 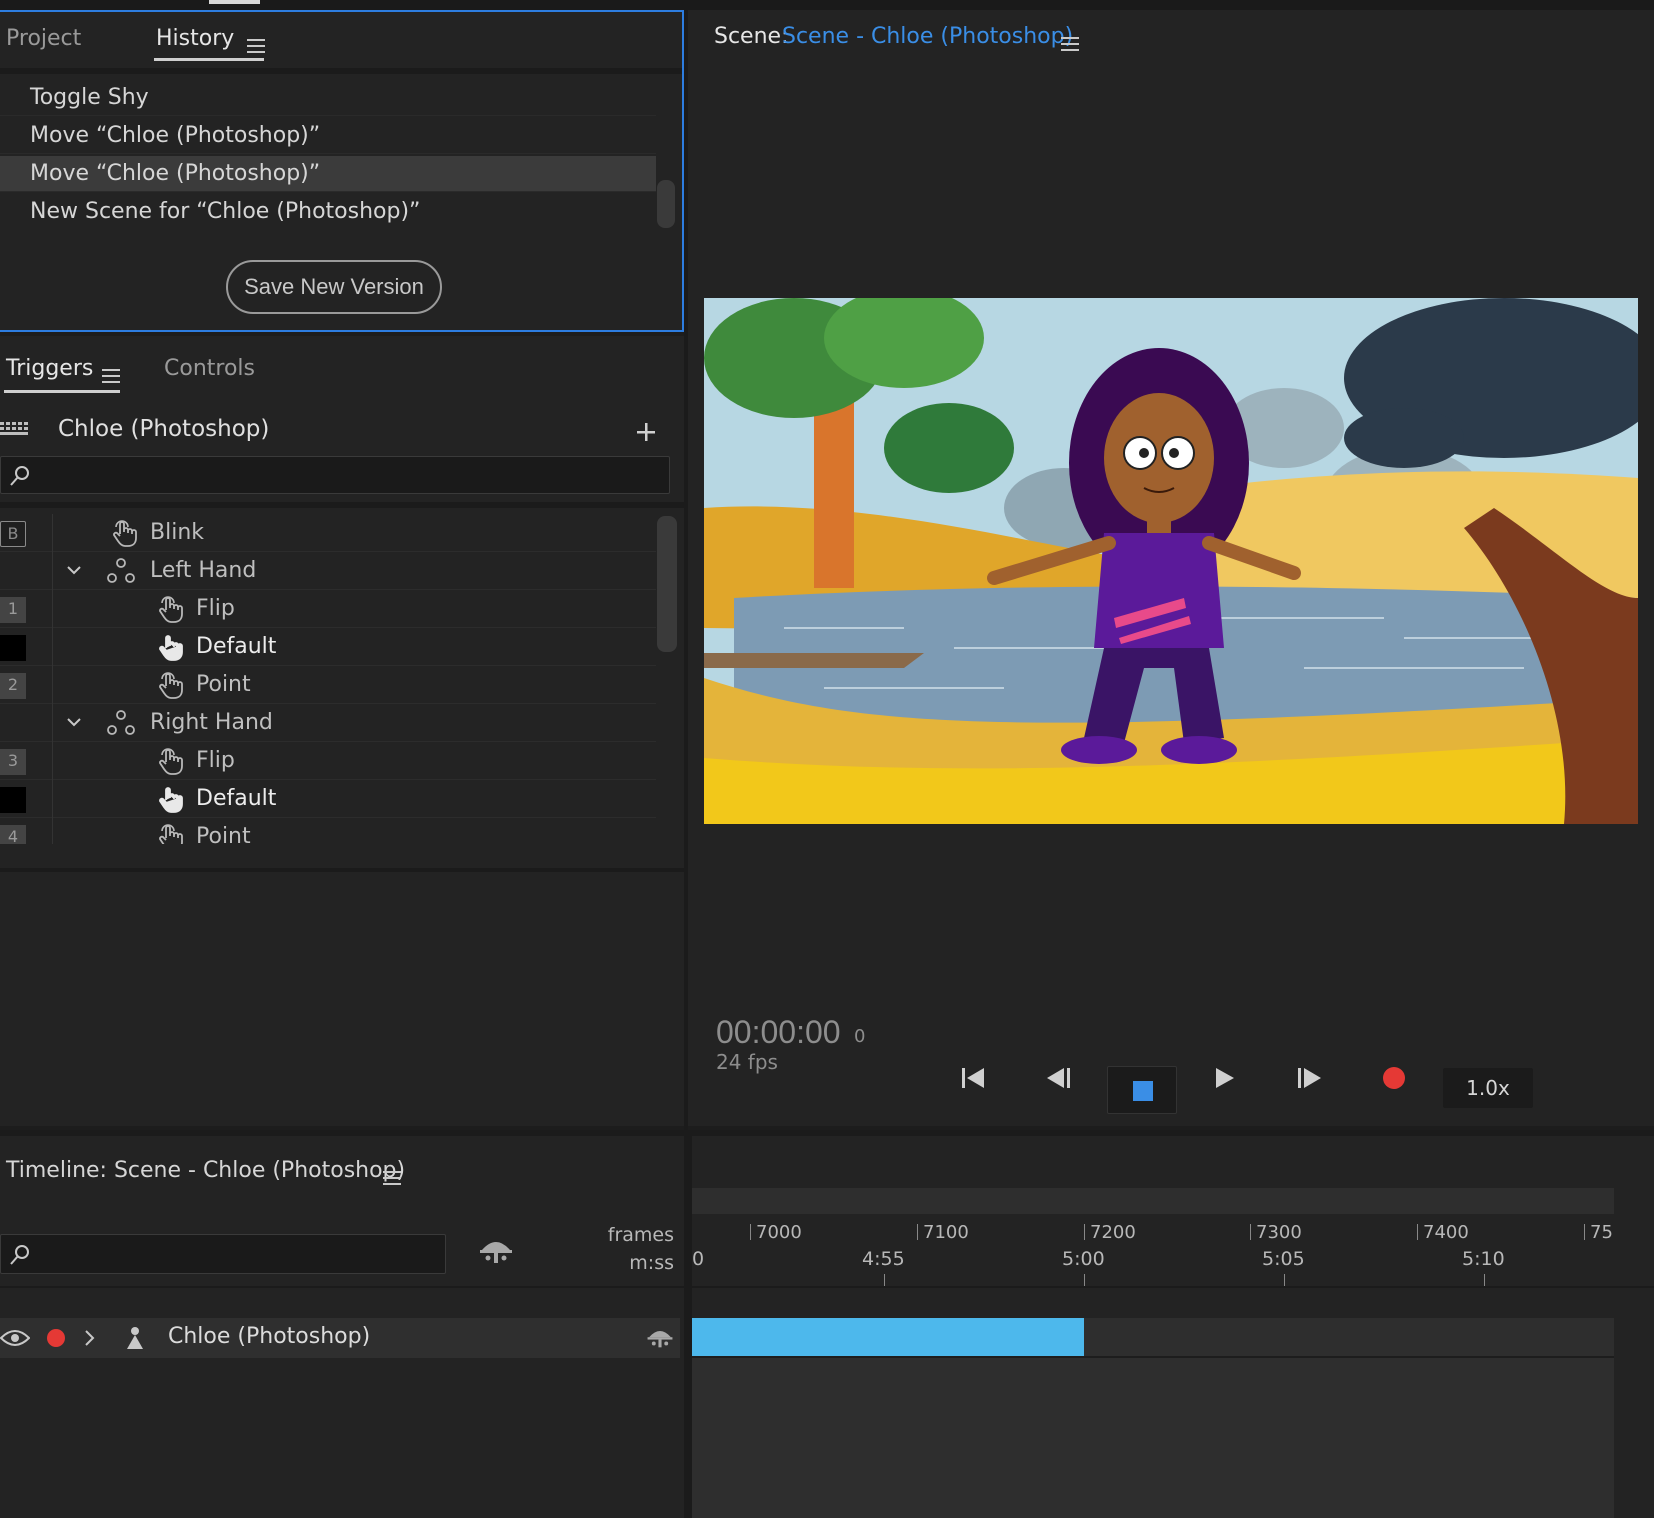 I want to click on key-badge: 2, so click(x=13, y=686).